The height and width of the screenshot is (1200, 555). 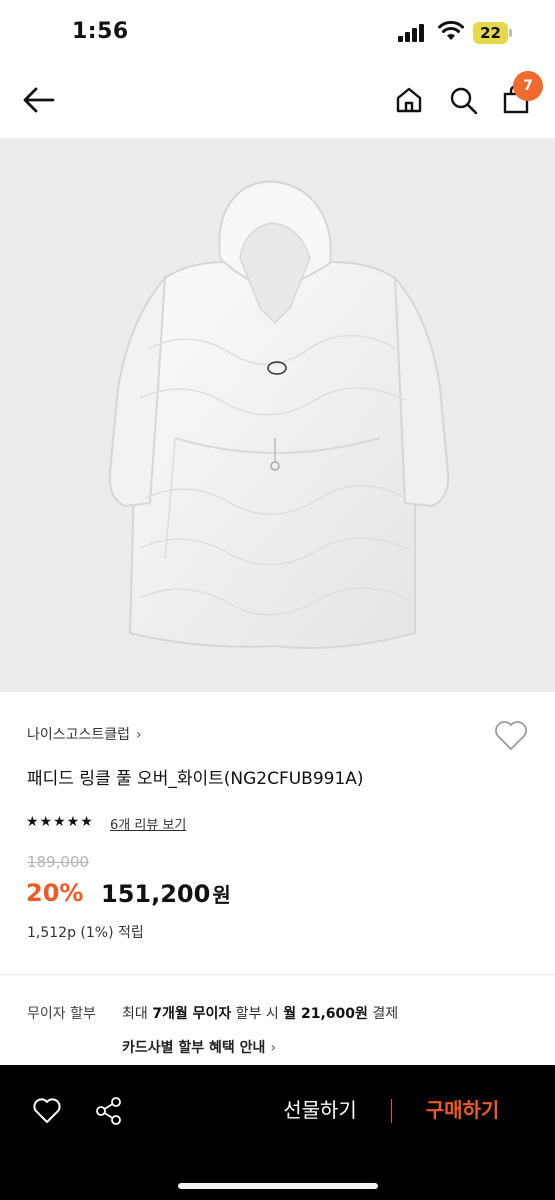 I want to click on status-bar: 1:56 22, so click(x=277, y=33).